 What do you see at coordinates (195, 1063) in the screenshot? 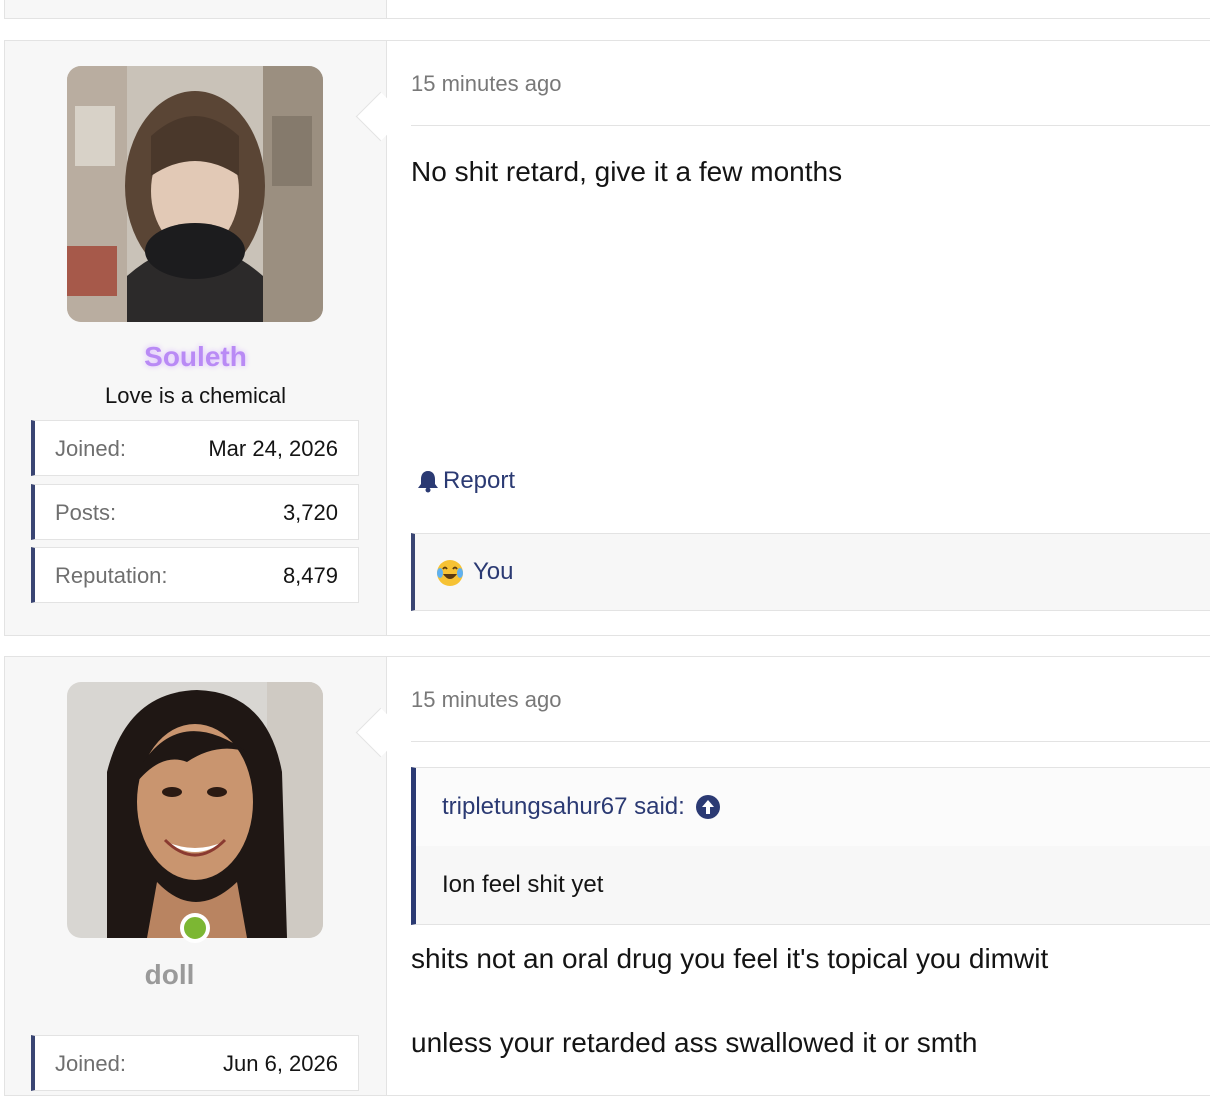
I see `stat-joined: Joined: Jun 6, 2026` at bounding box center [195, 1063].